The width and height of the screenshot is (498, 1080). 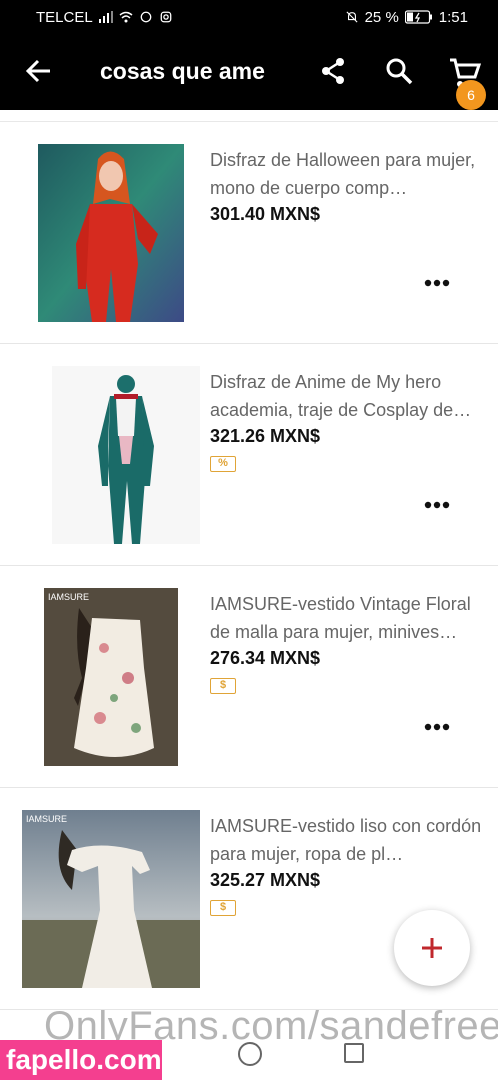 What do you see at coordinates (265, 658) in the screenshot?
I see `item-price: 276.34 MXN$` at bounding box center [265, 658].